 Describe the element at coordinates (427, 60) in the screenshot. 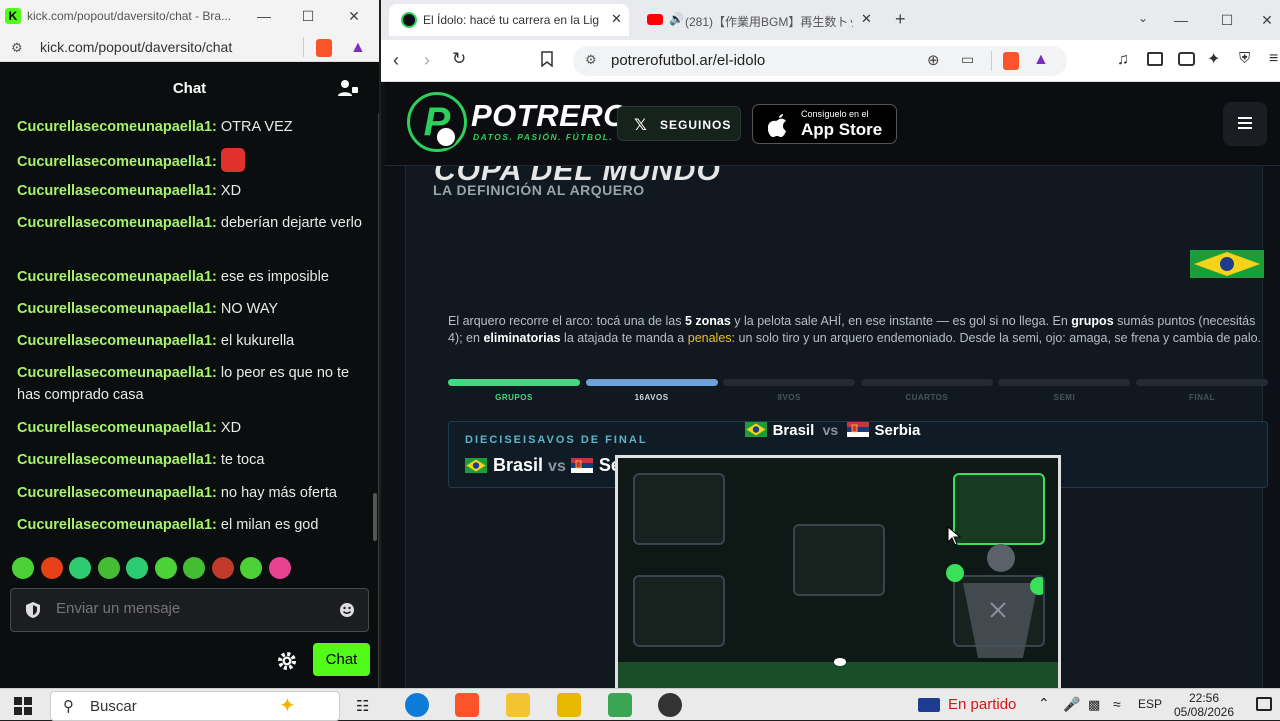

I see `forward-icon: ›` at that location.